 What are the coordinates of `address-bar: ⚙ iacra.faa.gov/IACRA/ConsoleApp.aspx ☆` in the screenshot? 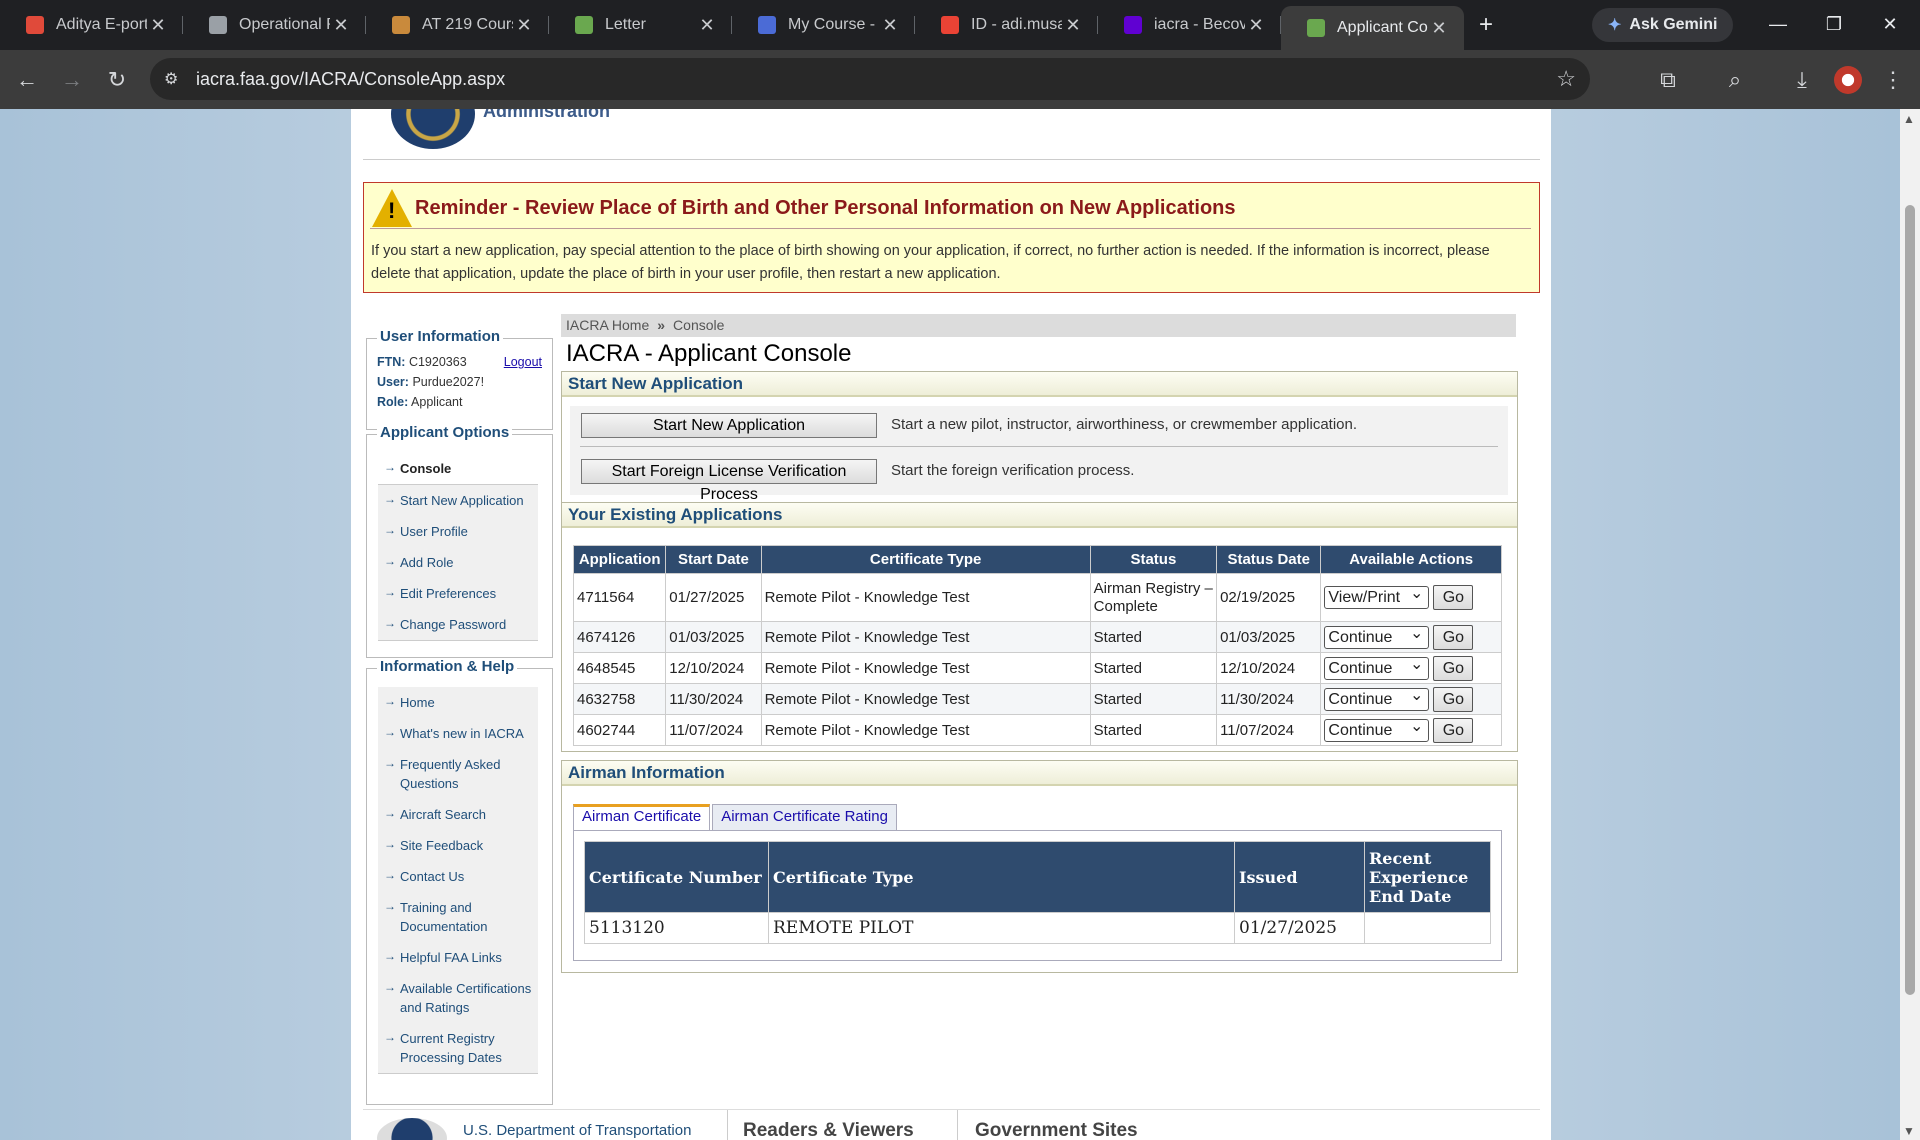 It's located at (870, 79).